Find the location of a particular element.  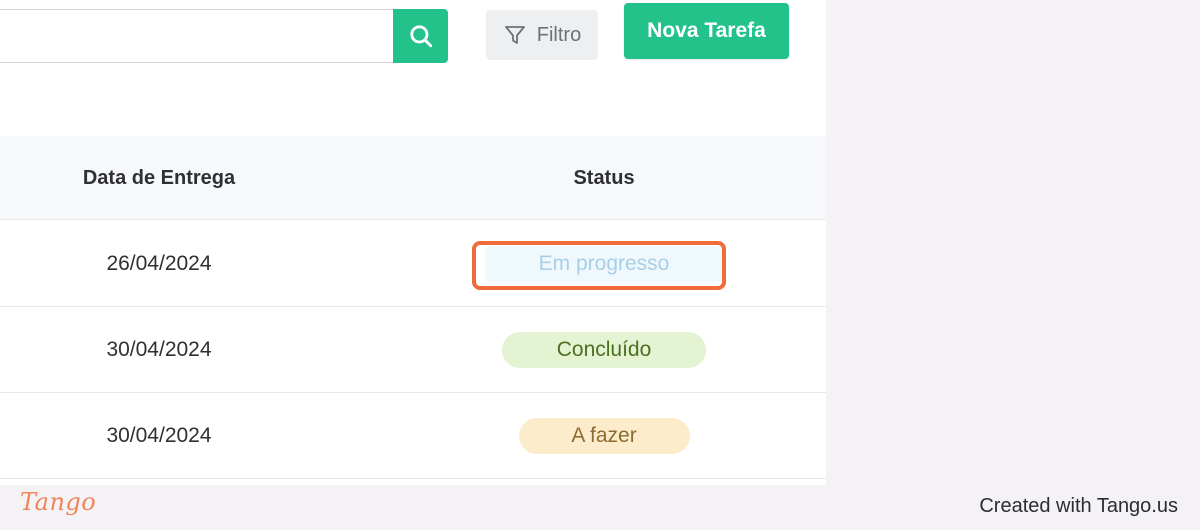

search-icon is located at coordinates (420, 36).